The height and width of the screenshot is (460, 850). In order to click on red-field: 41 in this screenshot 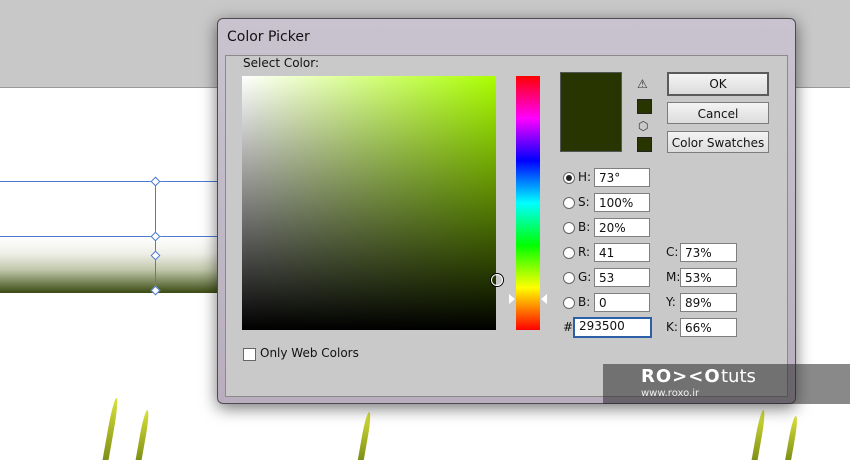, I will do `click(622, 252)`.